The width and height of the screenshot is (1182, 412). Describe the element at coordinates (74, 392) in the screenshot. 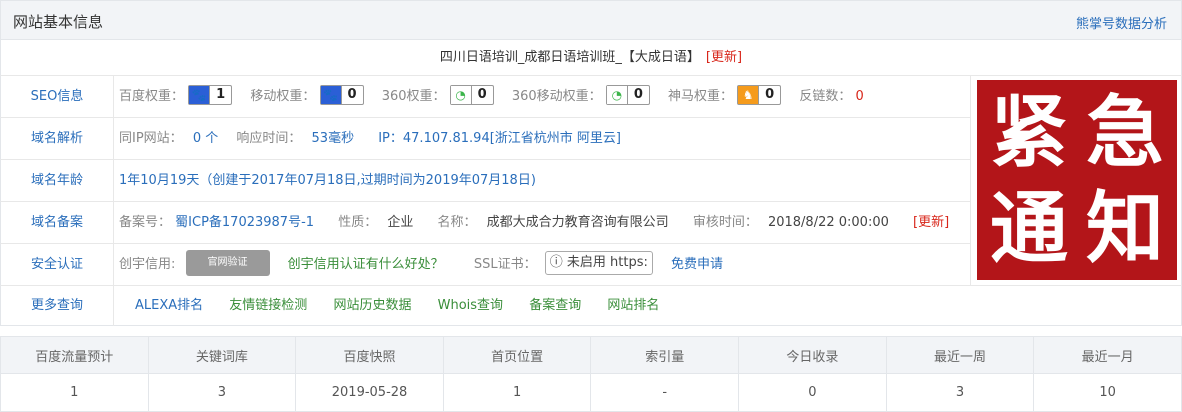

I see `baidu-traffic-value: 1` at that location.